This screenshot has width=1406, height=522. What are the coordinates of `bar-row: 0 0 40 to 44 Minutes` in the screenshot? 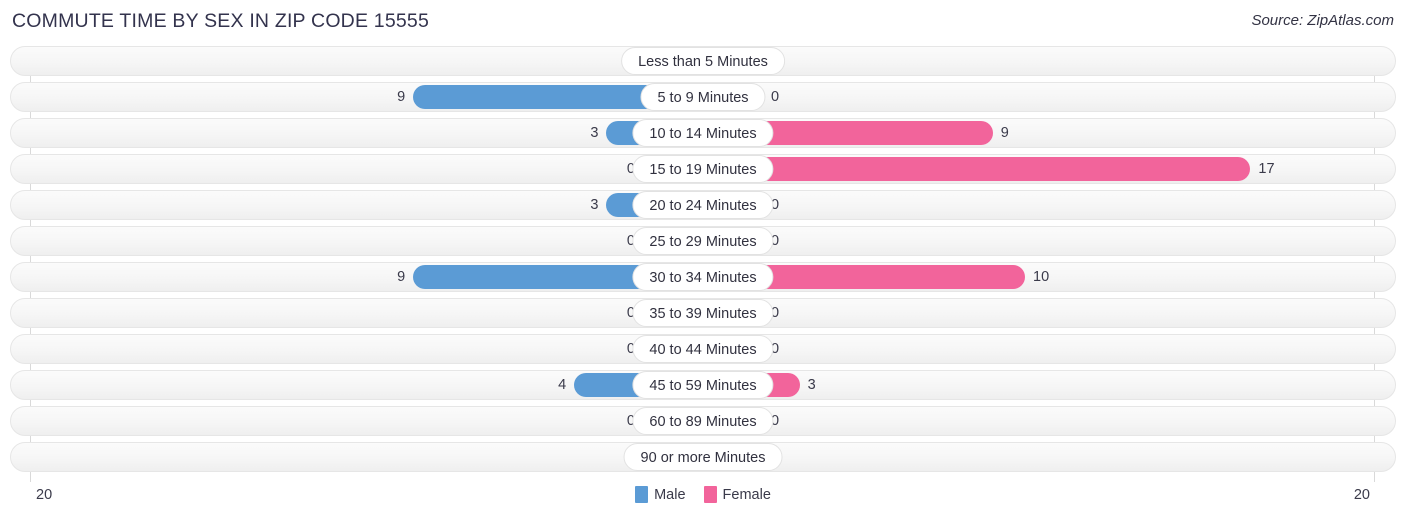 It's located at (703, 349).